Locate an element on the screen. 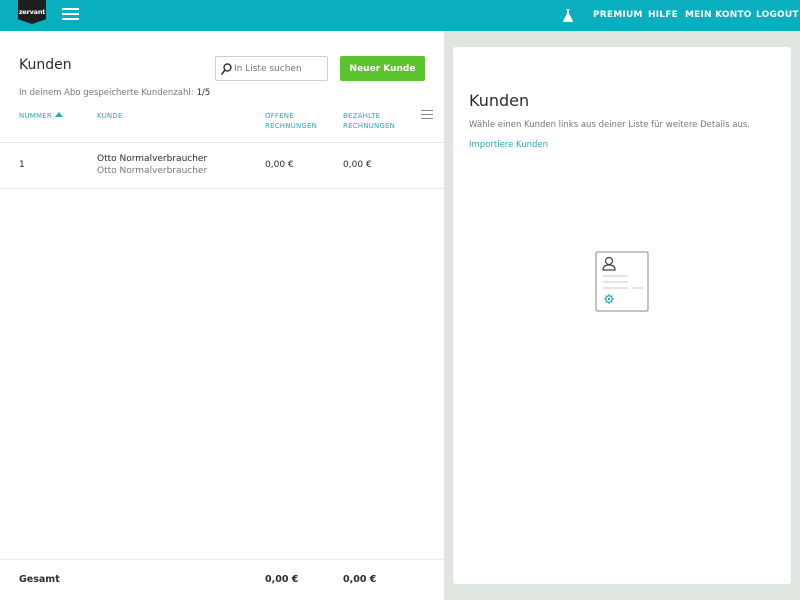 This screenshot has height=600, width=800. new-customer-button: Neuer Kunde is located at coordinates (382, 68).